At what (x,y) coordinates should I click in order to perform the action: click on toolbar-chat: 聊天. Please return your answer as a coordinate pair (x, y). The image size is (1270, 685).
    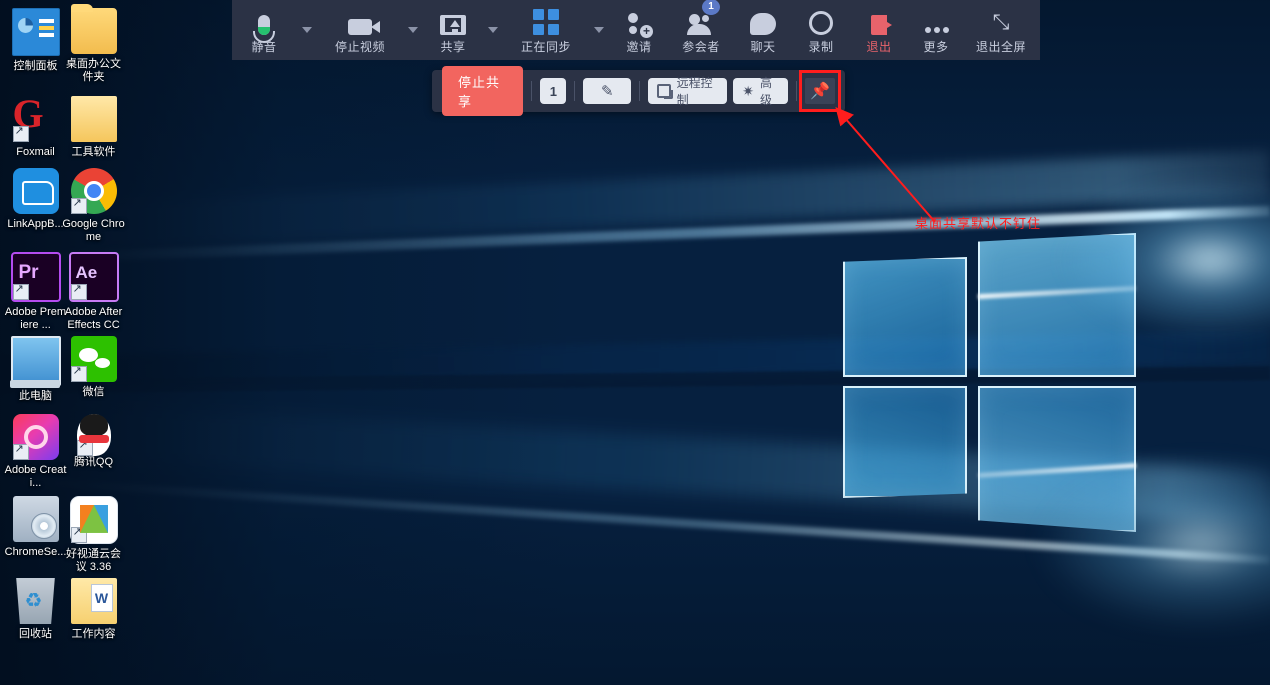
    Looking at the image, I should click on (763, 30).